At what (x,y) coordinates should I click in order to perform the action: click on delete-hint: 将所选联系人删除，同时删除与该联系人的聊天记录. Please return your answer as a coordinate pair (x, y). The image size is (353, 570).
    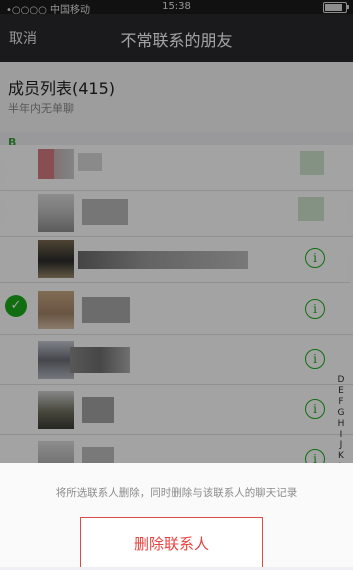
    Looking at the image, I should click on (176, 493).